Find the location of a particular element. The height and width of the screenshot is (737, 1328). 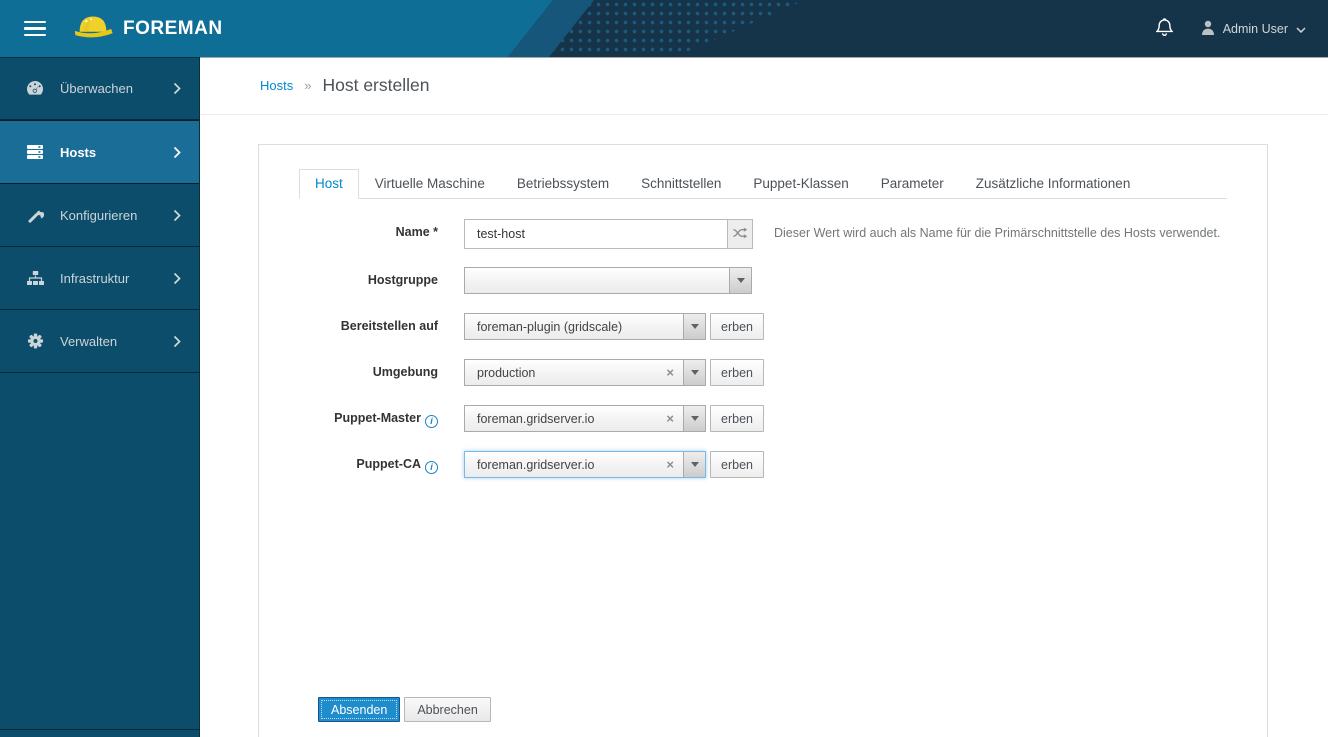

brand-title: FOREMAN is located at coordinates (173, 28).